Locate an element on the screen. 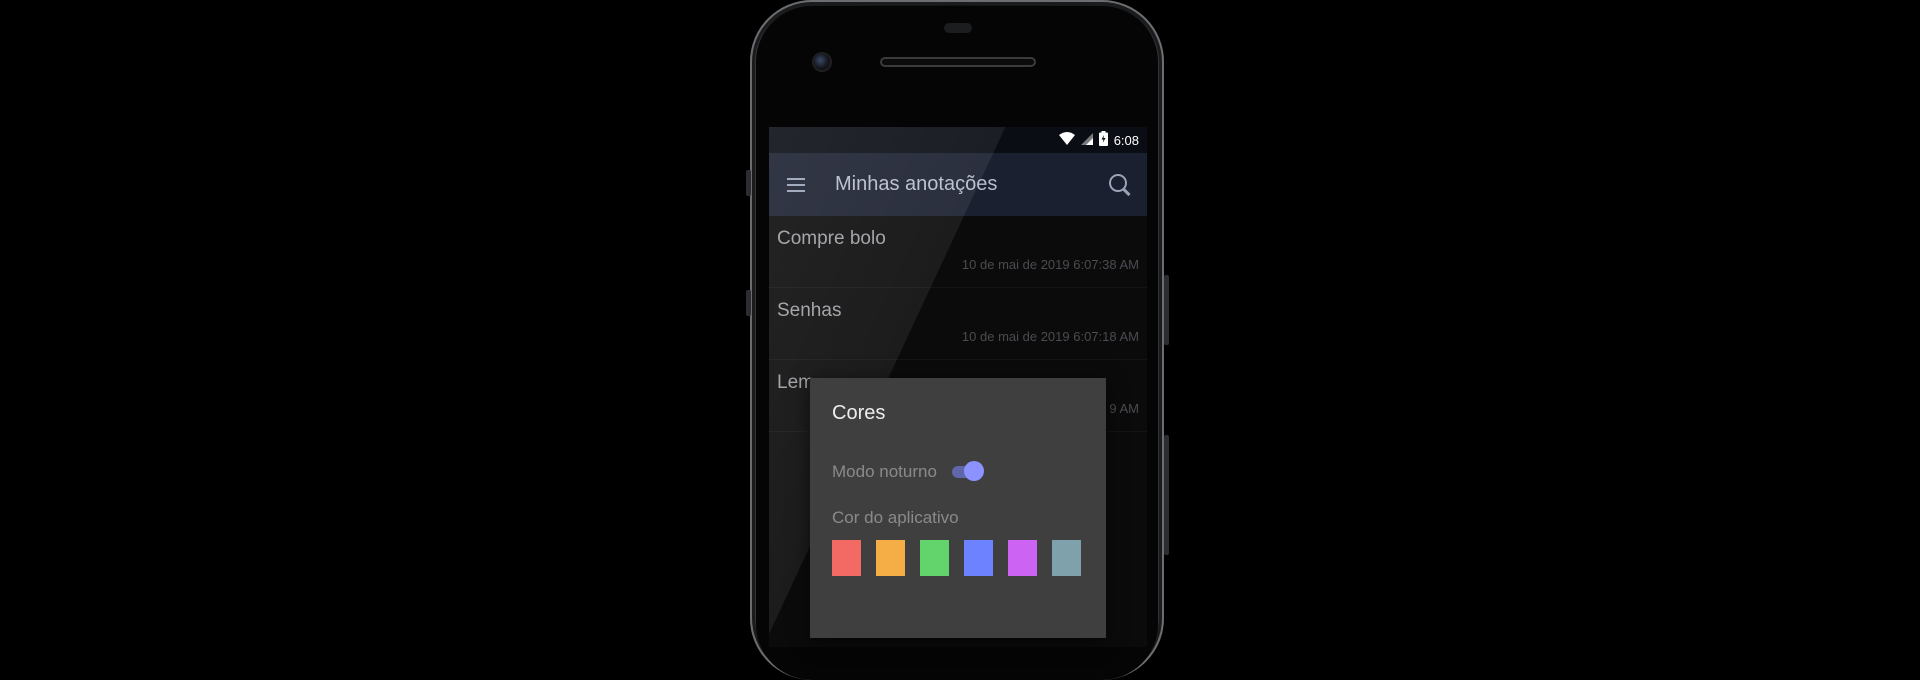 Image resolution: width=1920 pixels, height=680 pixels. app-color-label: Cor do aplicativo is located at coordinates (895, 517).